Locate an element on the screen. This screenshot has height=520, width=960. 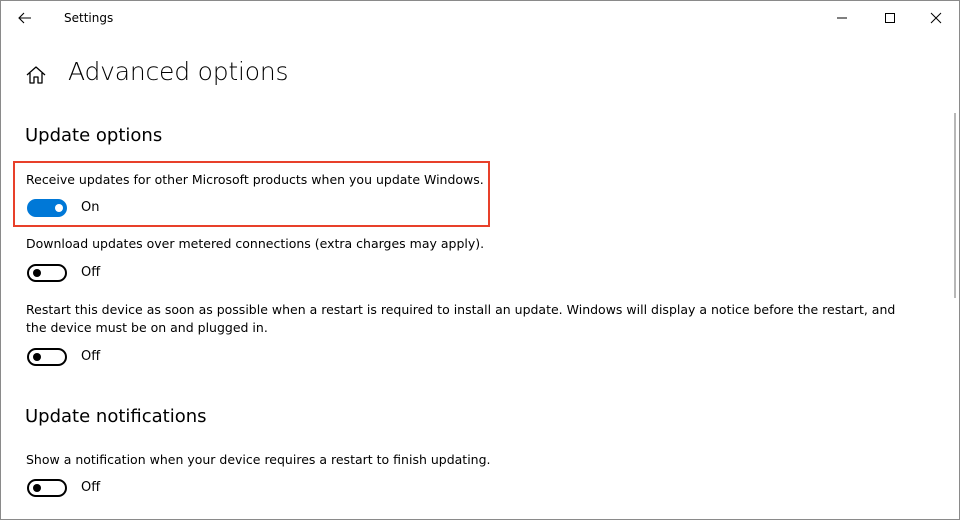
close-icon is located at coordinates (936, 18).